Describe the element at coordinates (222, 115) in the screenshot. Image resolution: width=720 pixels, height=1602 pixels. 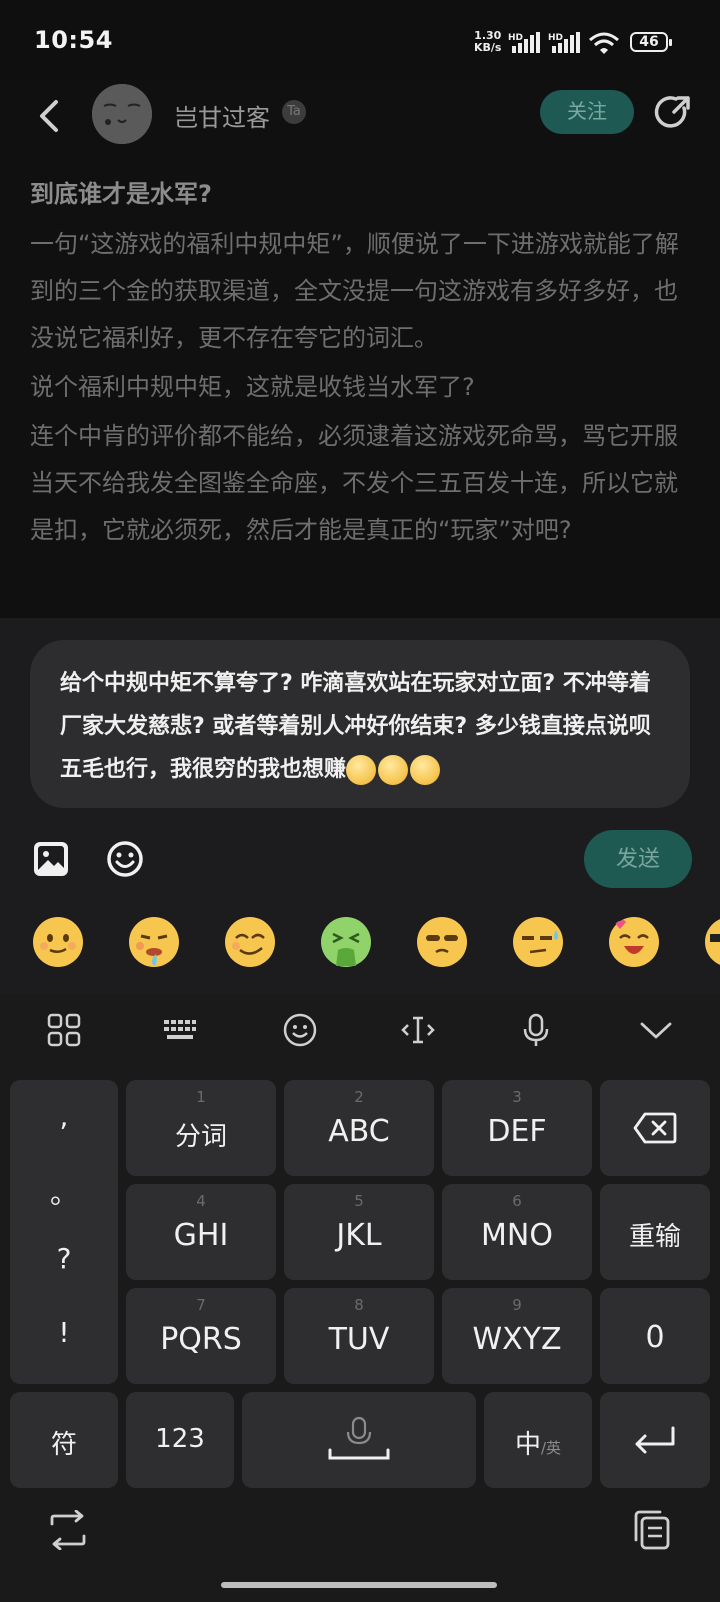
I see `username: 岂甘过客` at that location.